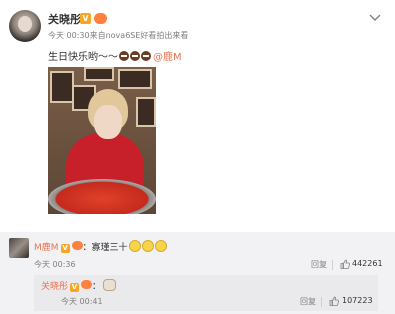 This screenshot has height=314, width=395. Describe the element at coordinates (102, 196) in the screenshot. I see `hotpot` at that location.